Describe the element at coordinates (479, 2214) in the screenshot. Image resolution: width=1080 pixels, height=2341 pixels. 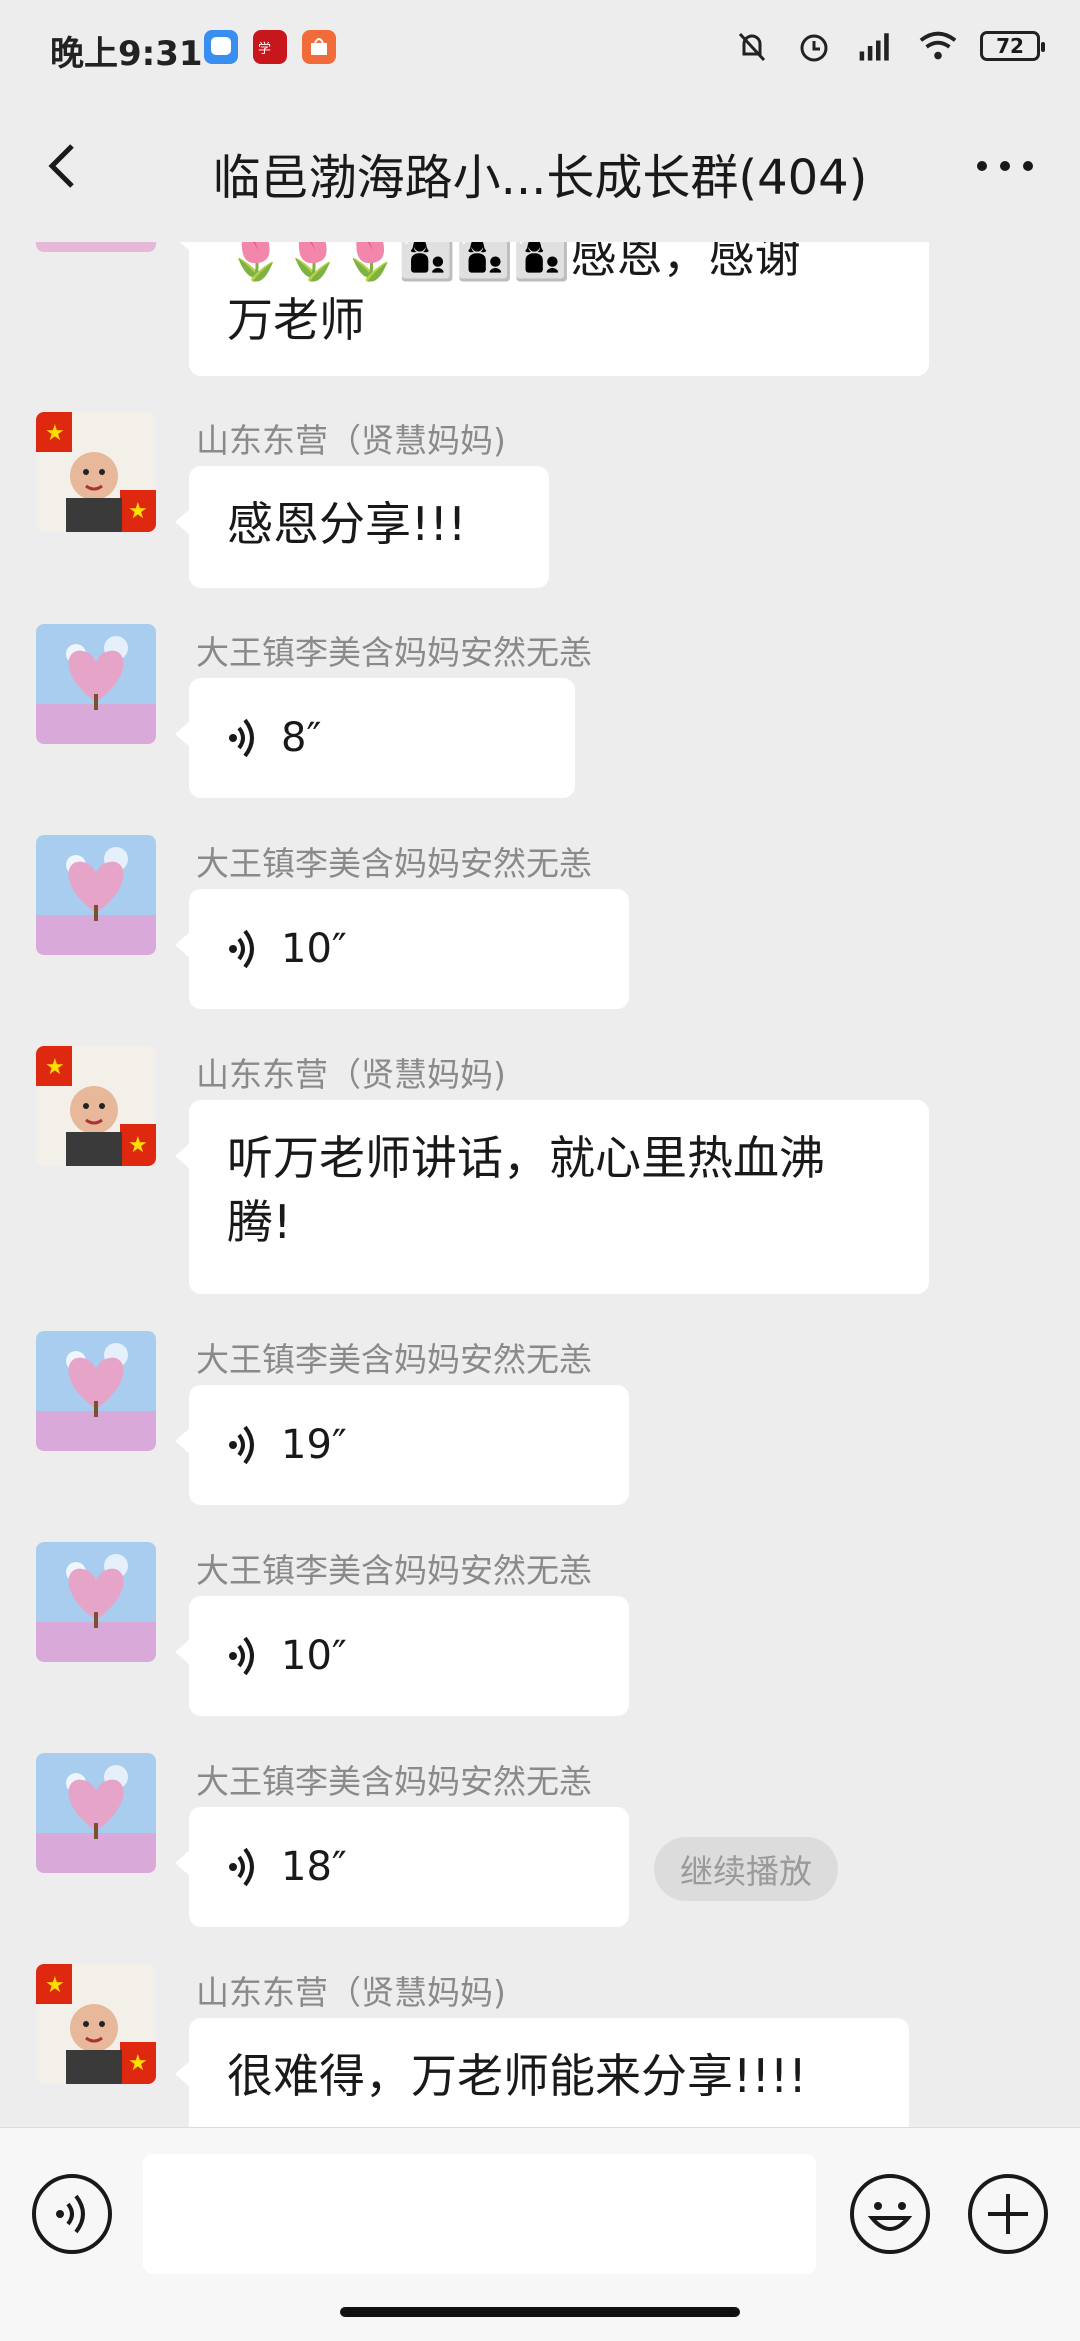
I see `message-input` at that location.